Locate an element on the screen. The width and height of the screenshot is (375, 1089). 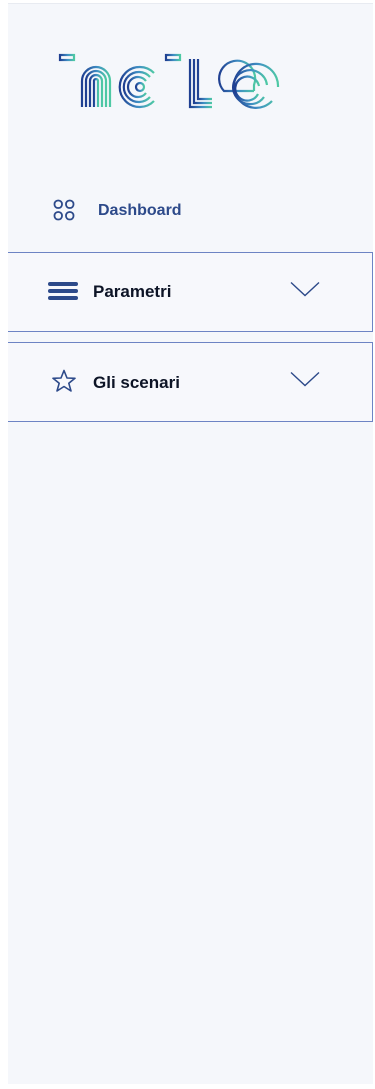
grid-icon is located at coordinates (64, 210).